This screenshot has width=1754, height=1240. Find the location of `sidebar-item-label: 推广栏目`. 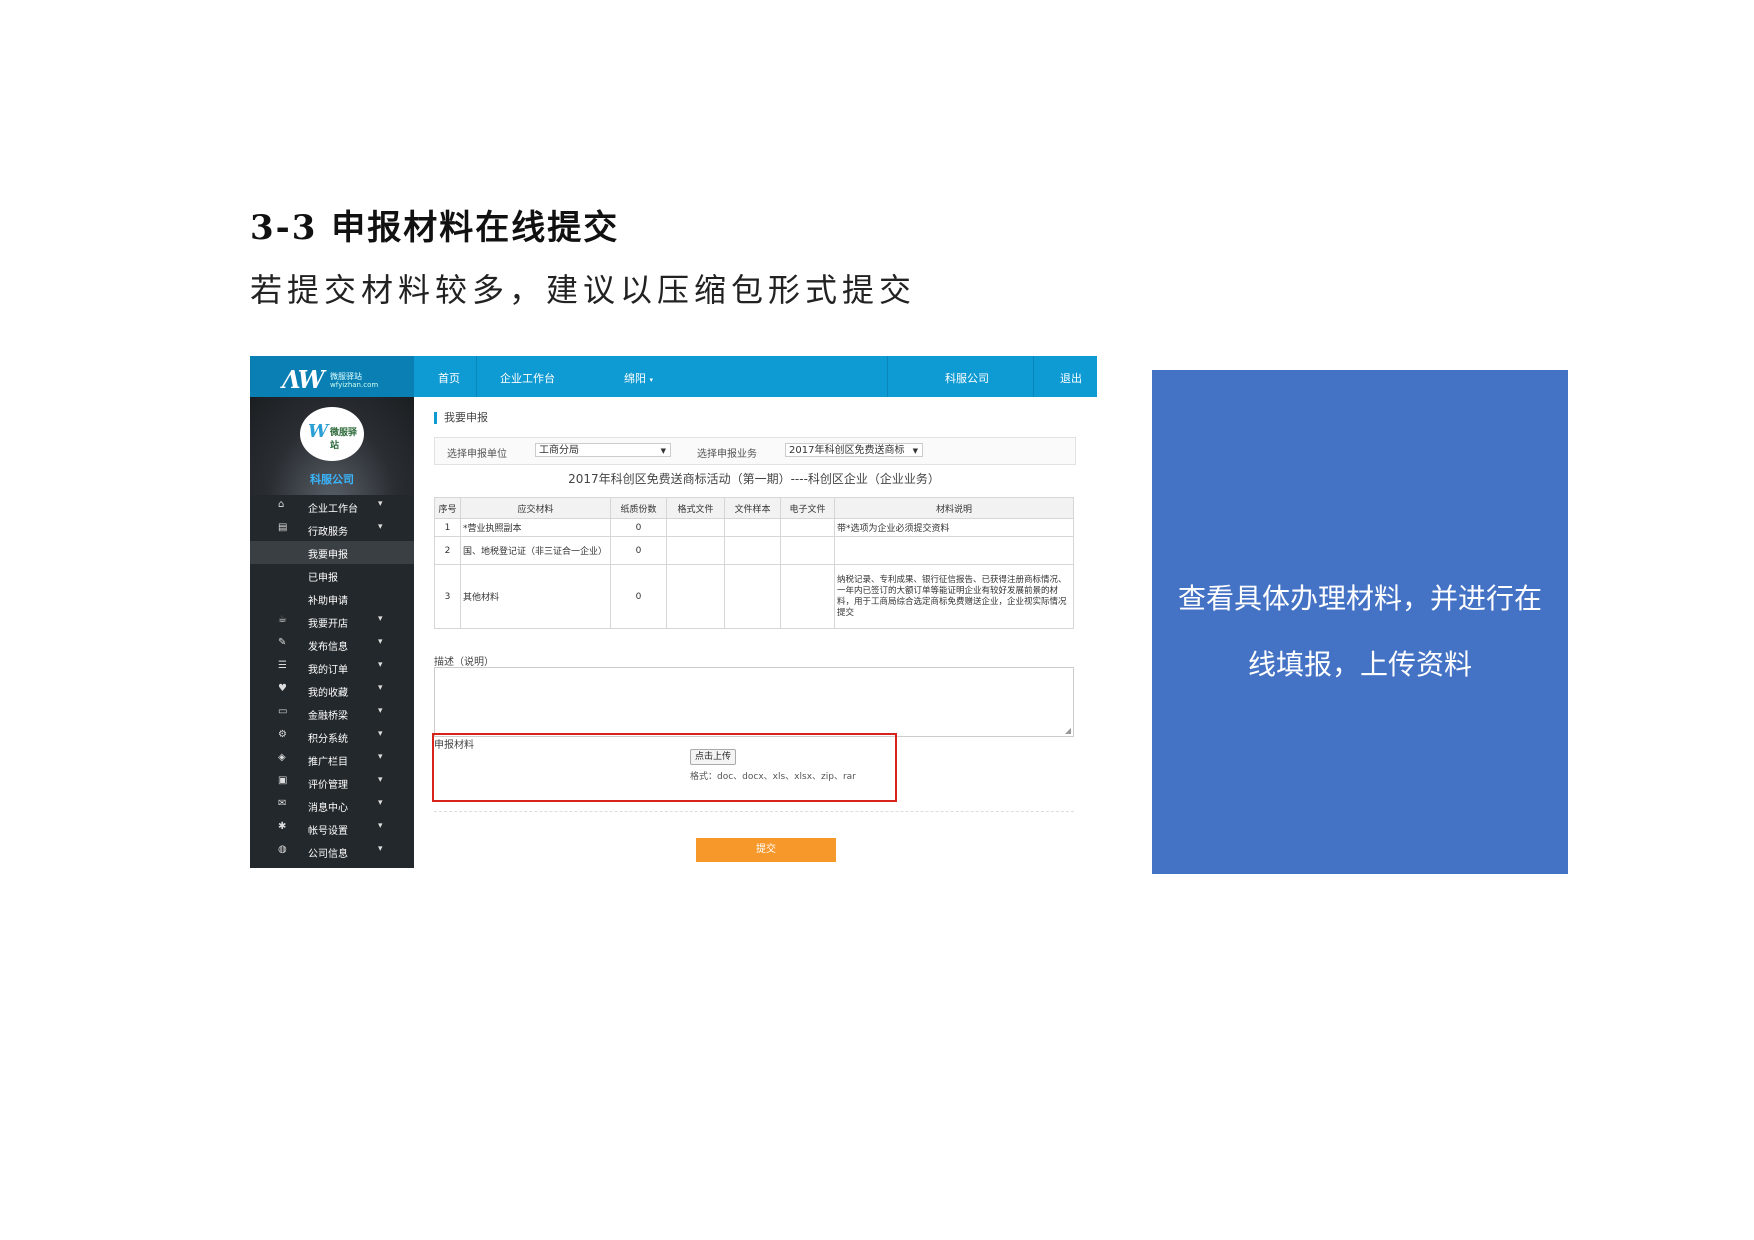

sidebar-item-label: 推广栏目 is located at coordinates (328, 762).